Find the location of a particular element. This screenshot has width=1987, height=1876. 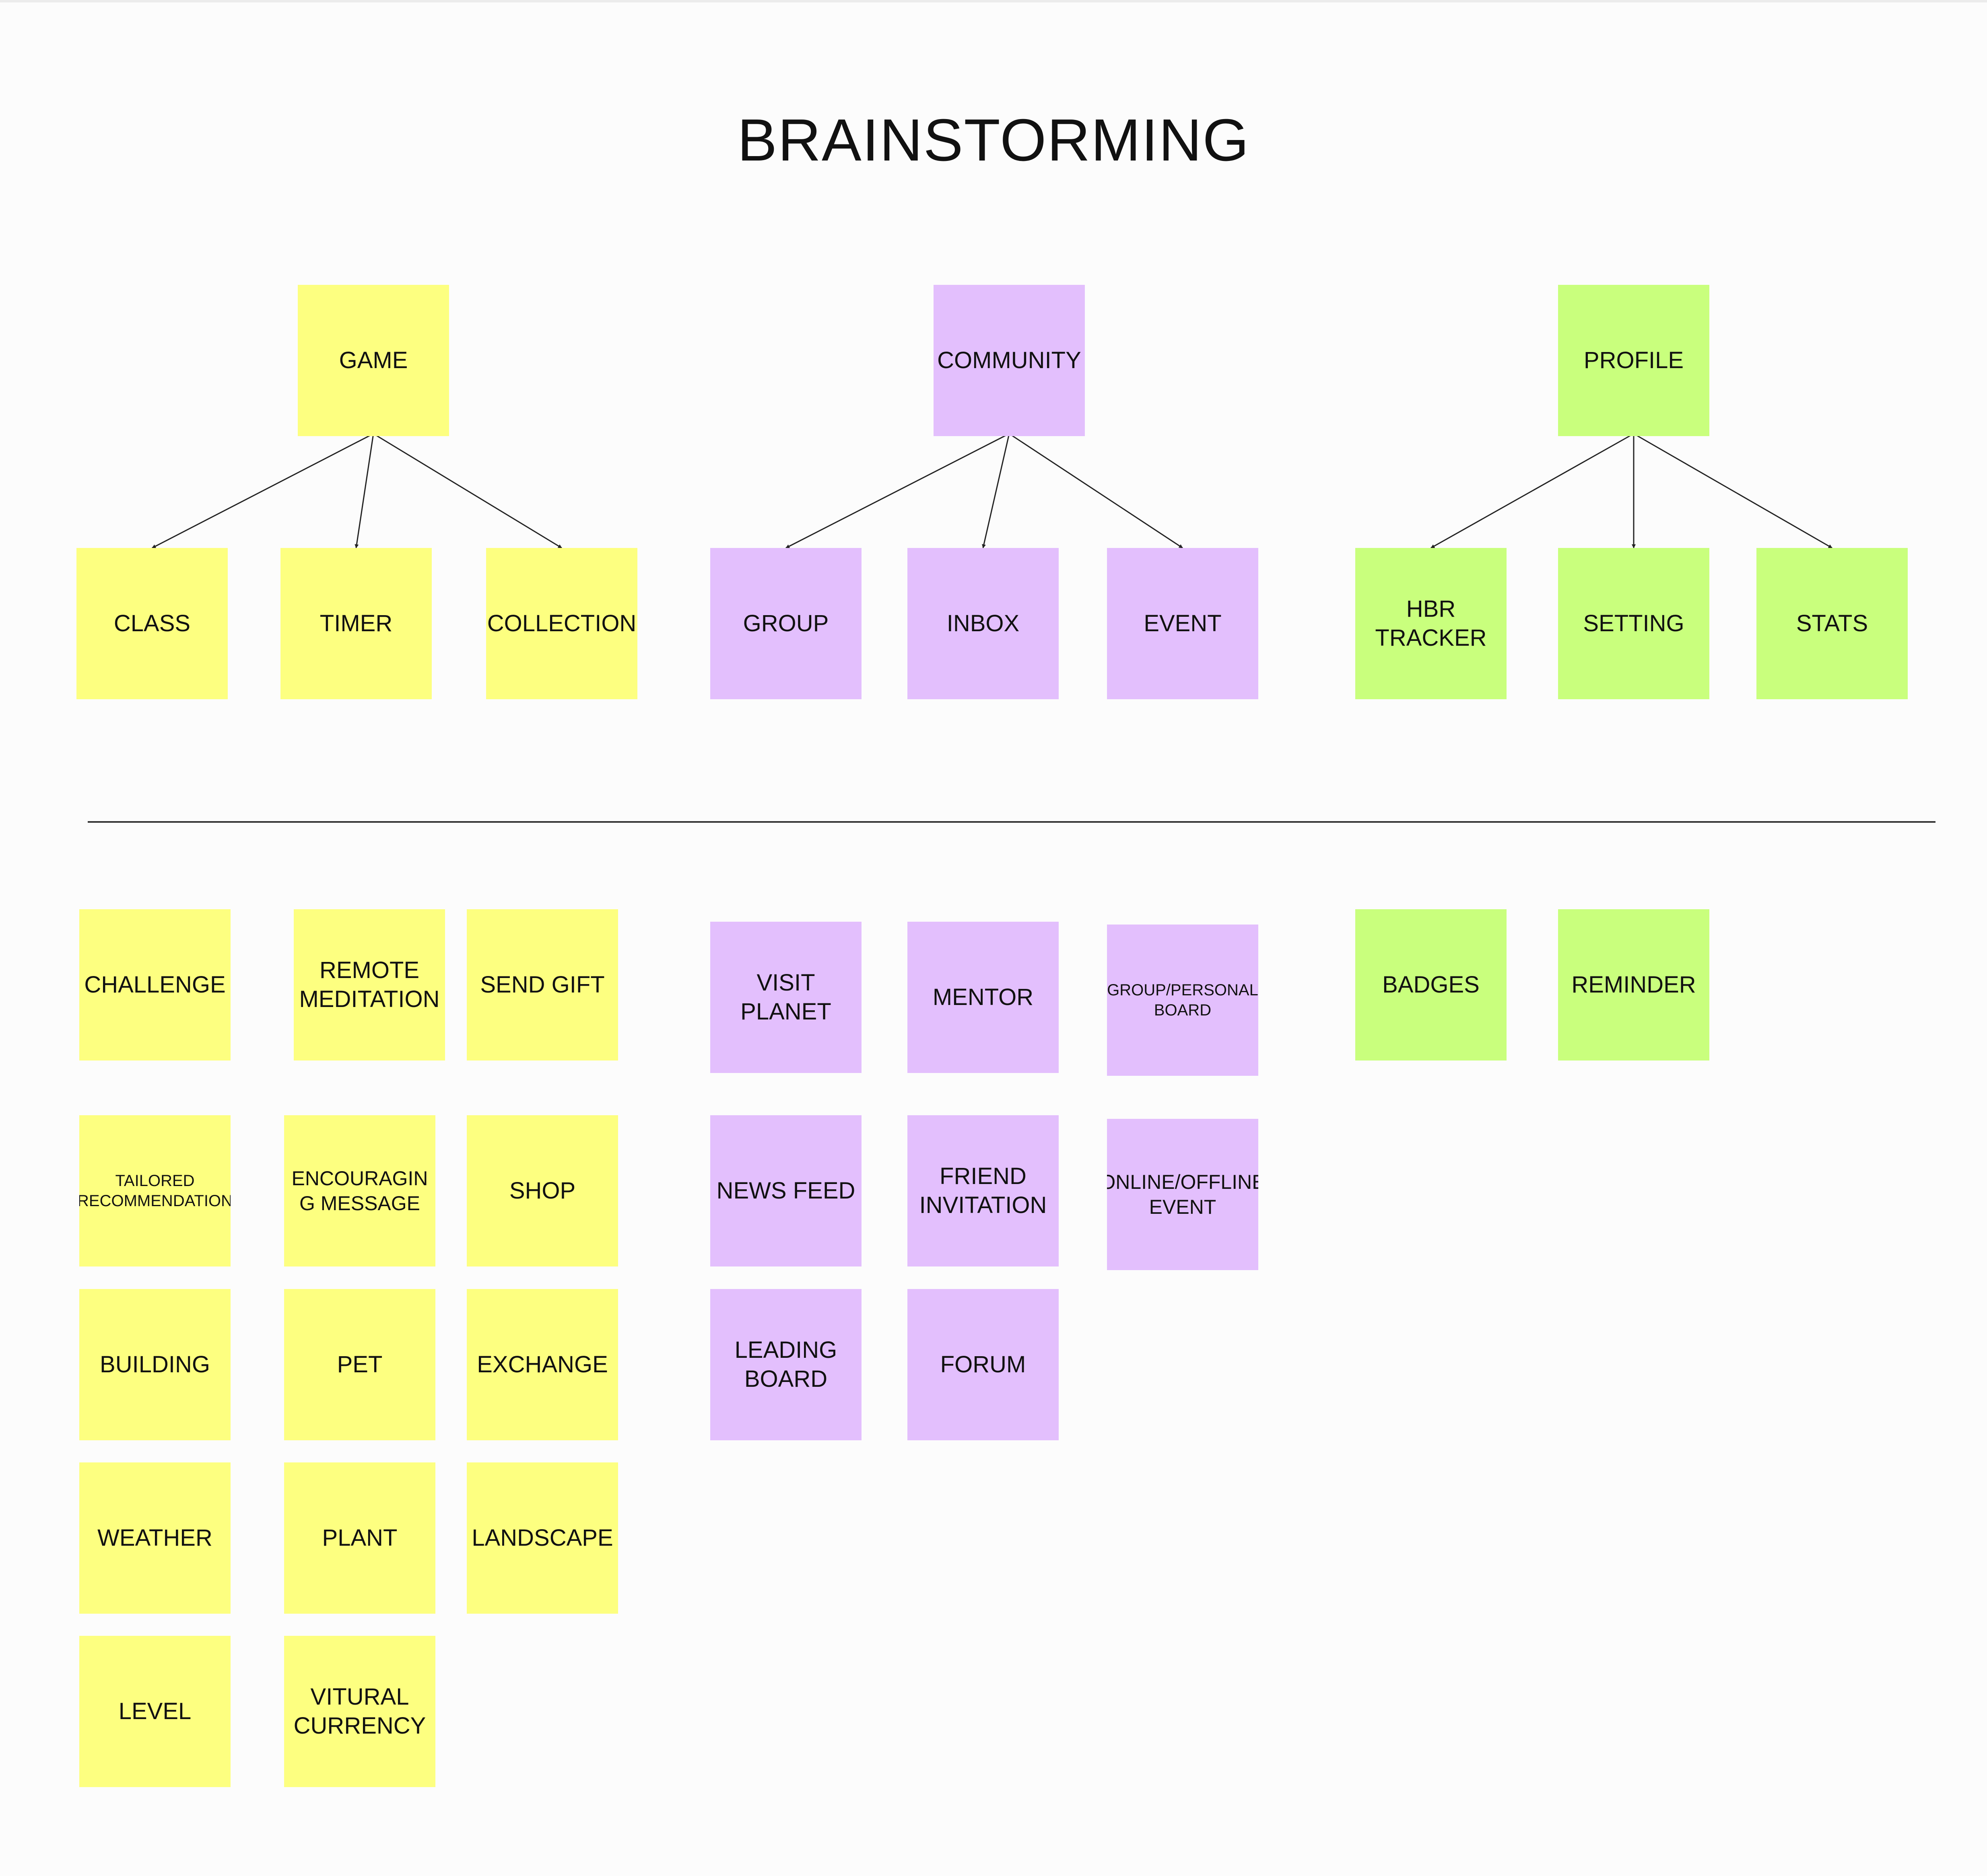

arrow-profile-to-stats is located at coordinates (1732, 491).